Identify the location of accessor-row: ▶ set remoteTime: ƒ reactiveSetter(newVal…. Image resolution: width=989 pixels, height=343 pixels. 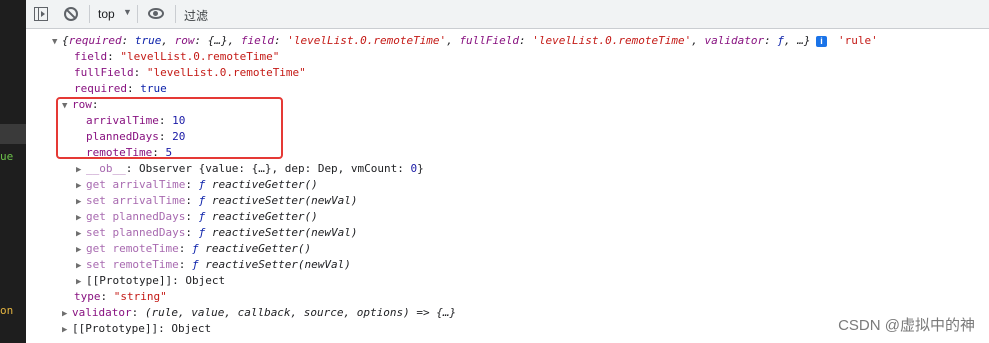
(213, 265).